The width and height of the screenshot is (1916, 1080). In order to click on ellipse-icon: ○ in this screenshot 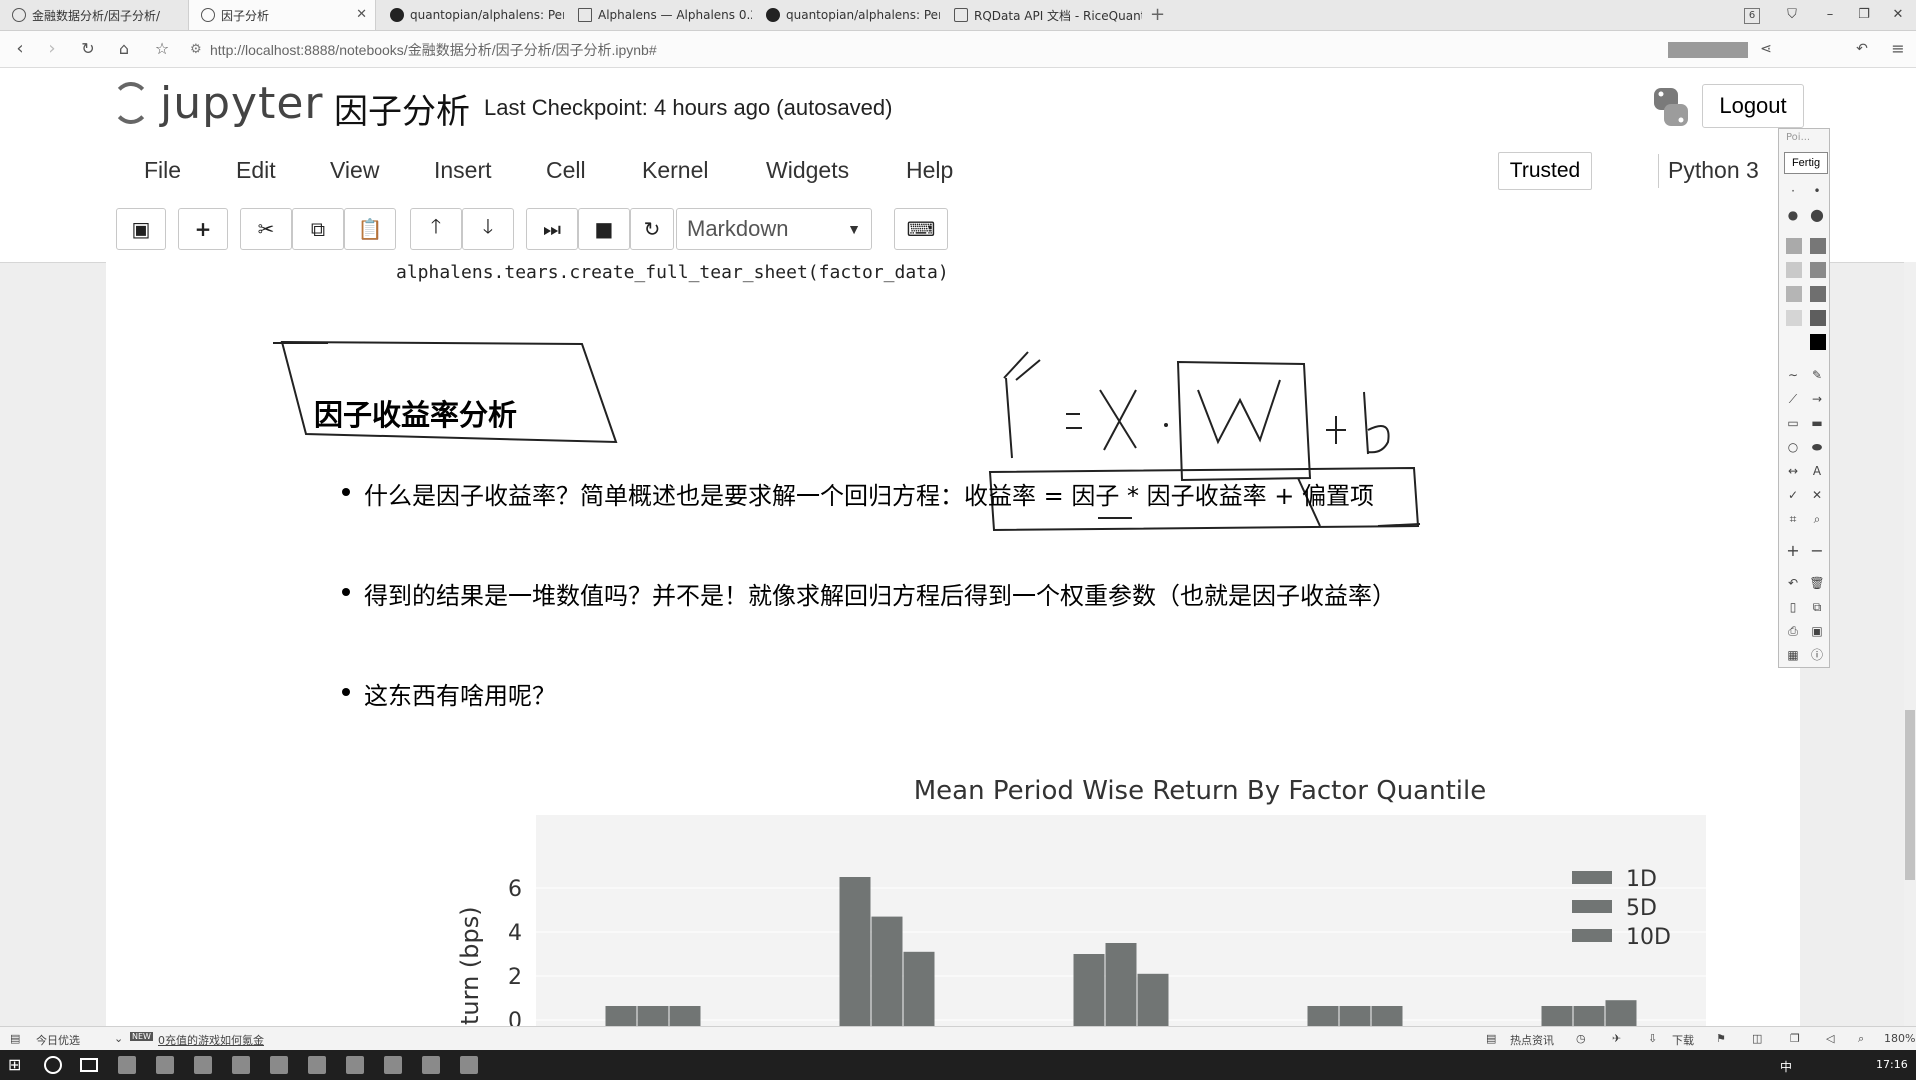, I will do `click(1793, 447)`.